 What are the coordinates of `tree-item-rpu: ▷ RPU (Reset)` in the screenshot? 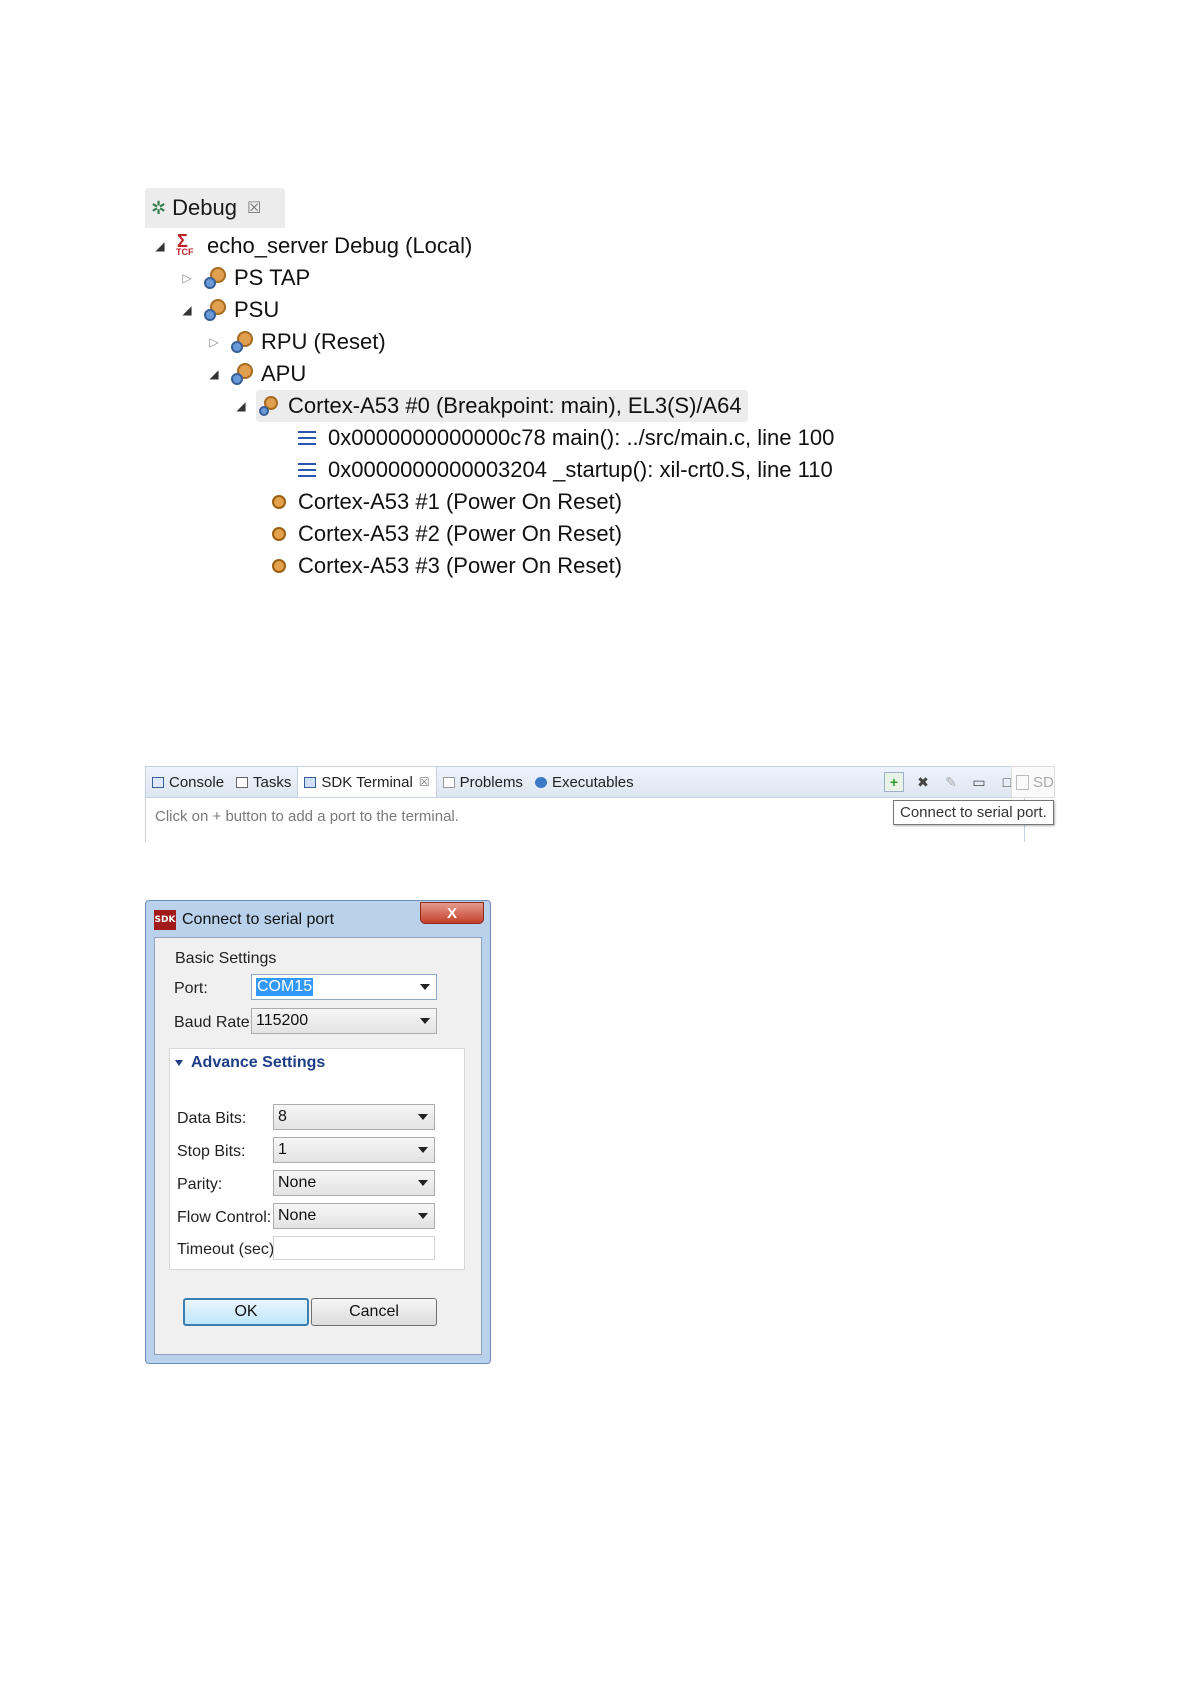 It's located at (296, 342).